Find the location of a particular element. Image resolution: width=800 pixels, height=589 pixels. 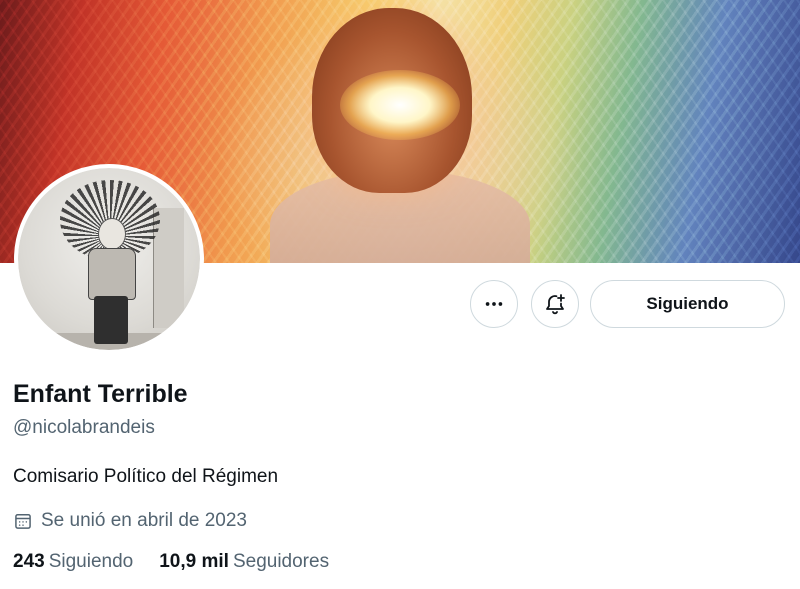

following-stat: 243 Siguiendo is located at coordinates (73, 562).